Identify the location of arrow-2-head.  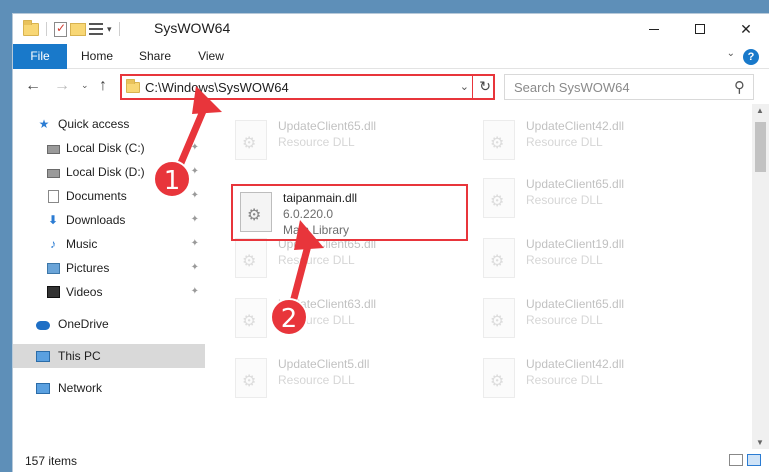
(309, 235).